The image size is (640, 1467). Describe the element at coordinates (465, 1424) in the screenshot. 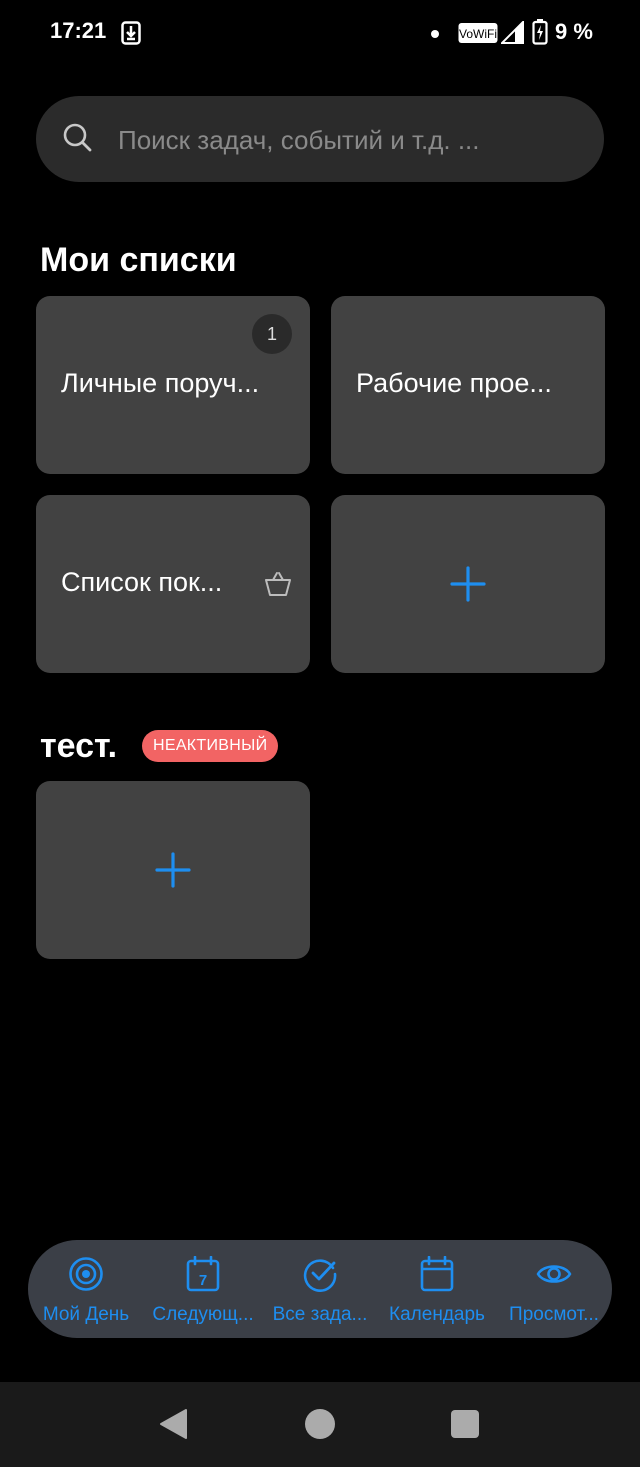

I see `recent-apps-icon` at that location.